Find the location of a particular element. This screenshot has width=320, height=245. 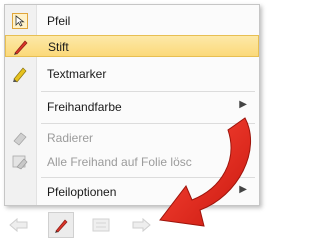

menu-item-alle-freihand-loeschen: Alle Freihand auf Folie lösc is located at coordinates (132, 162).